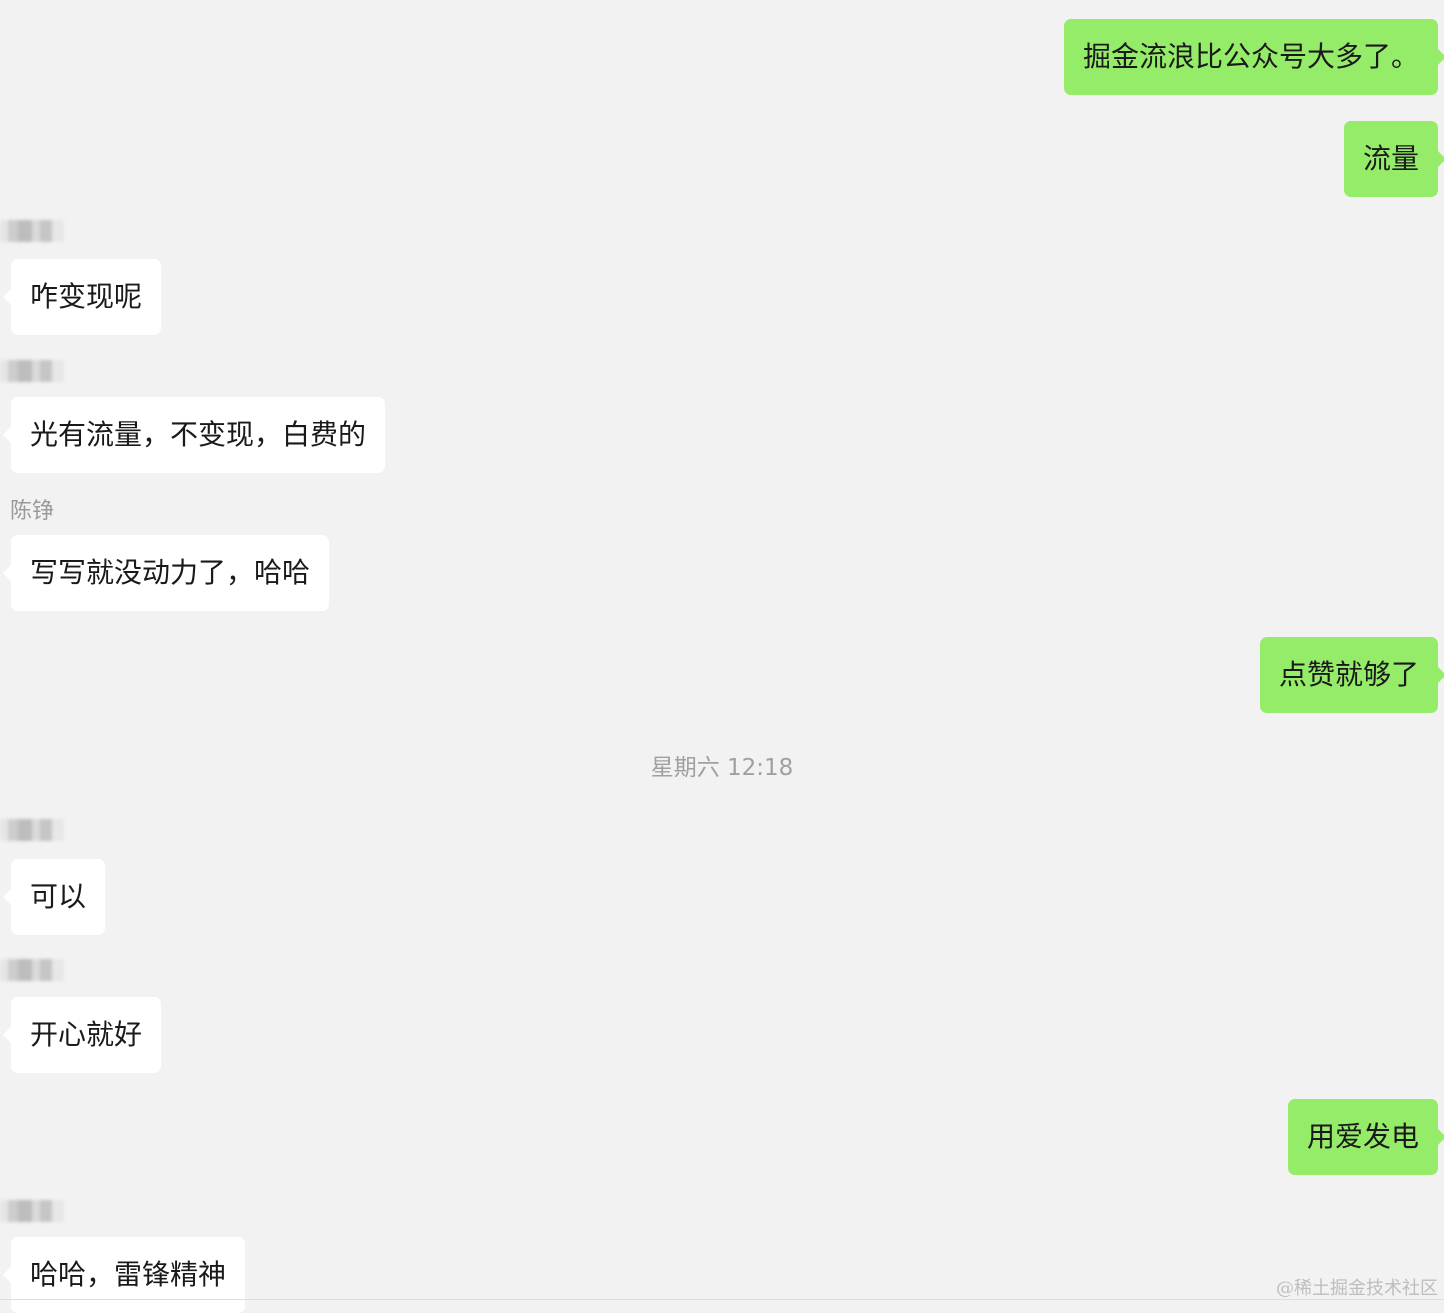 The width and height of the screenshot is (1444, 1313). Describe the element at coordinates (82, 297) in the screenshot. I see `message-bubble-other: 咋变现呢` at that location.